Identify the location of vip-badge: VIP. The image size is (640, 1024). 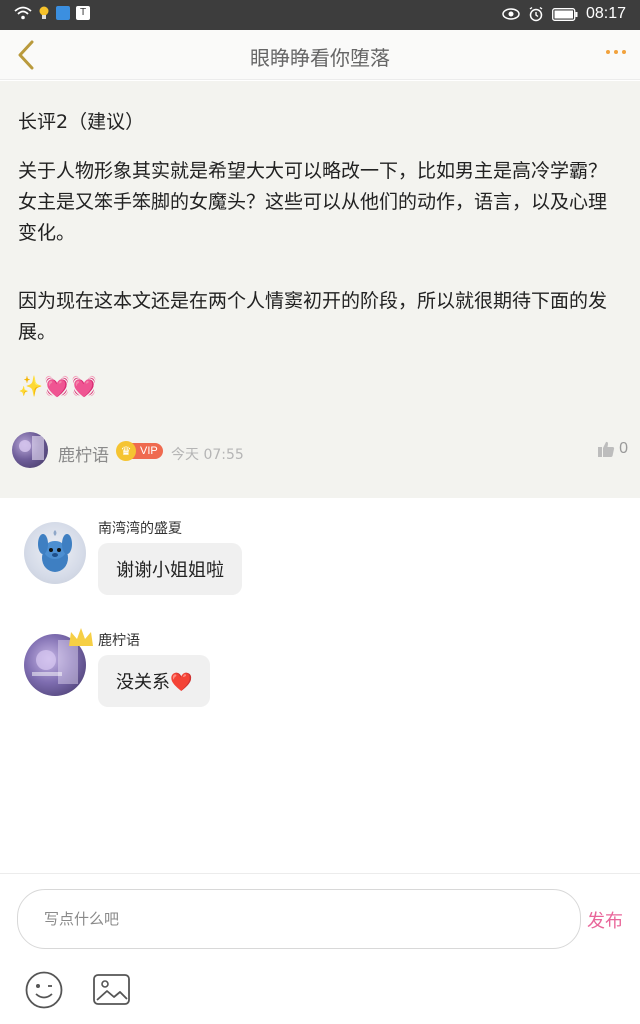
(147, 451).